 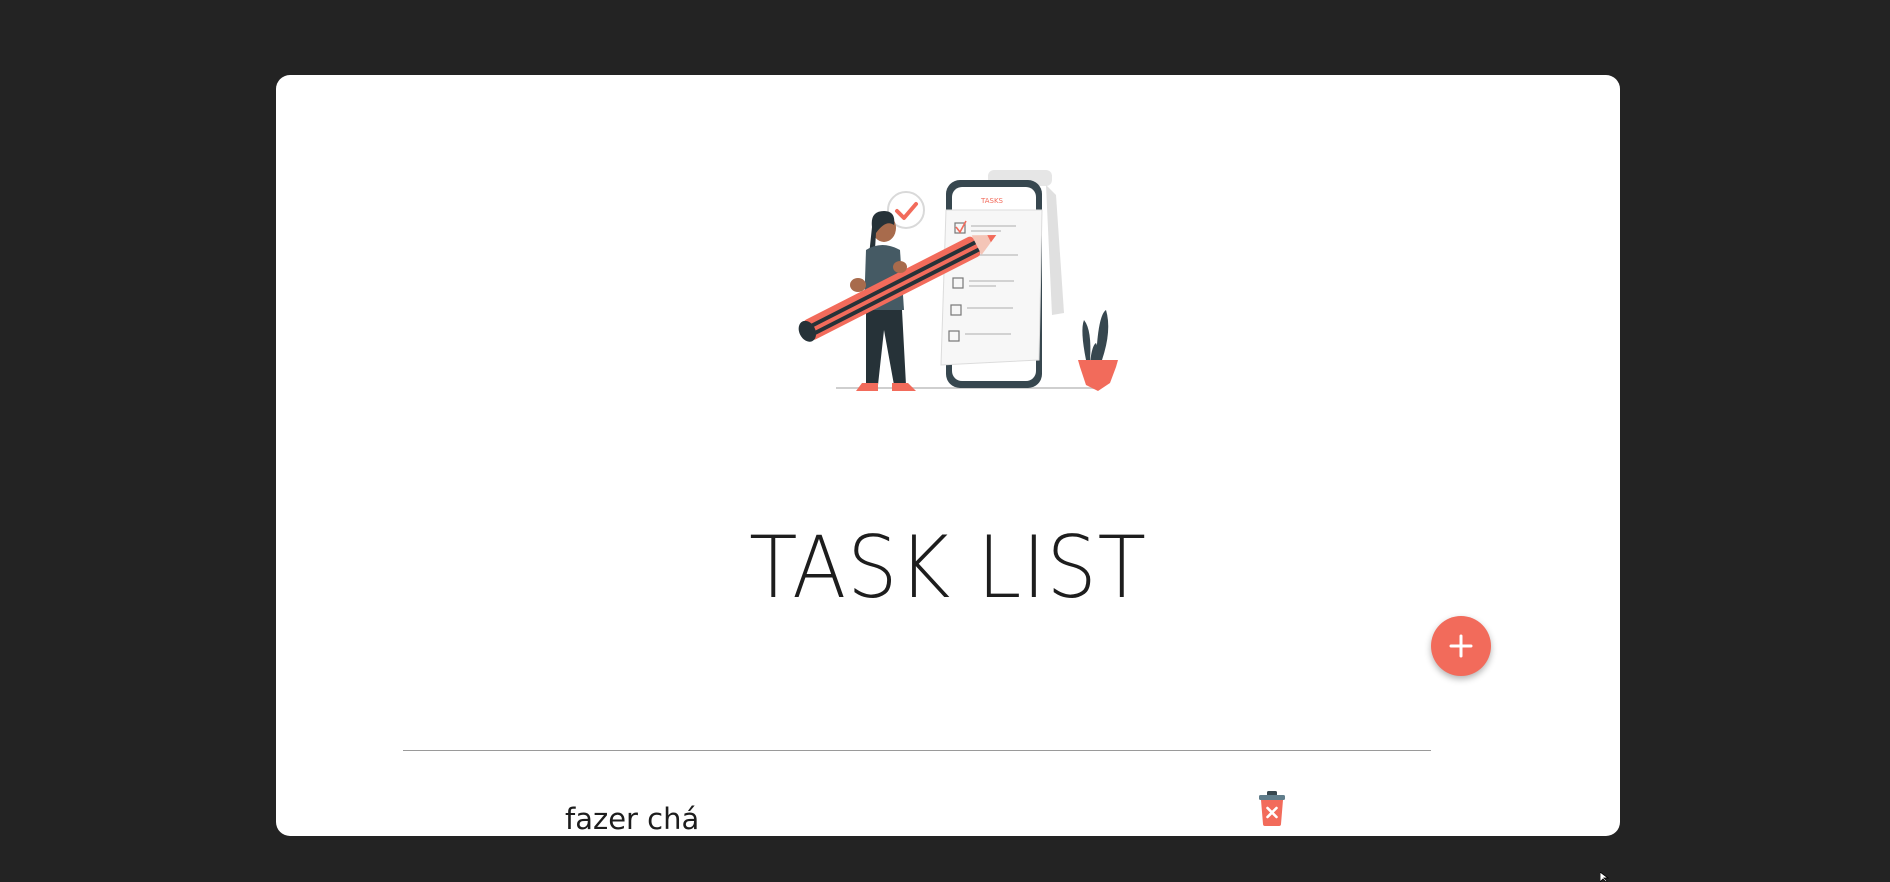 What do you see at coordinates (1605, 877) in the screenshot?
I see `mouse-cursor-icon` at bounding box center [1605, 877].